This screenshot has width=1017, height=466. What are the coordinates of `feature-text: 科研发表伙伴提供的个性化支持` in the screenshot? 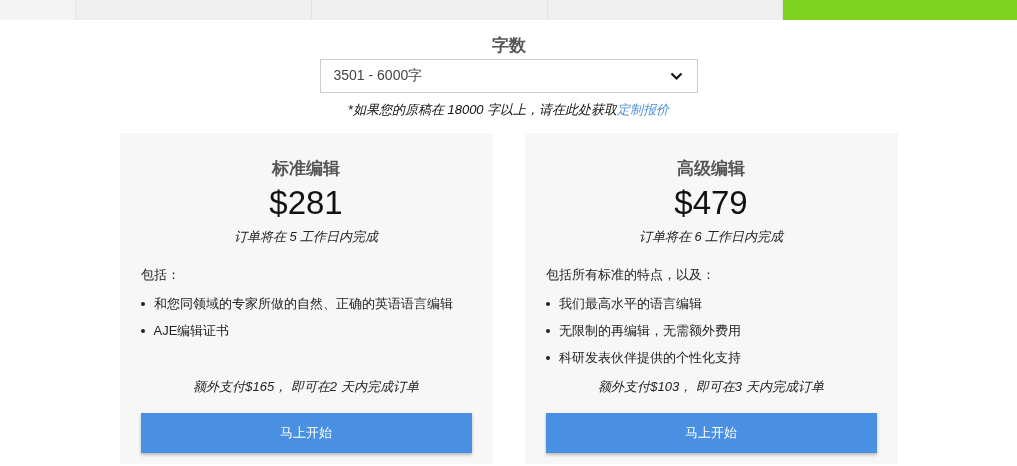 It's located at (649, 358).